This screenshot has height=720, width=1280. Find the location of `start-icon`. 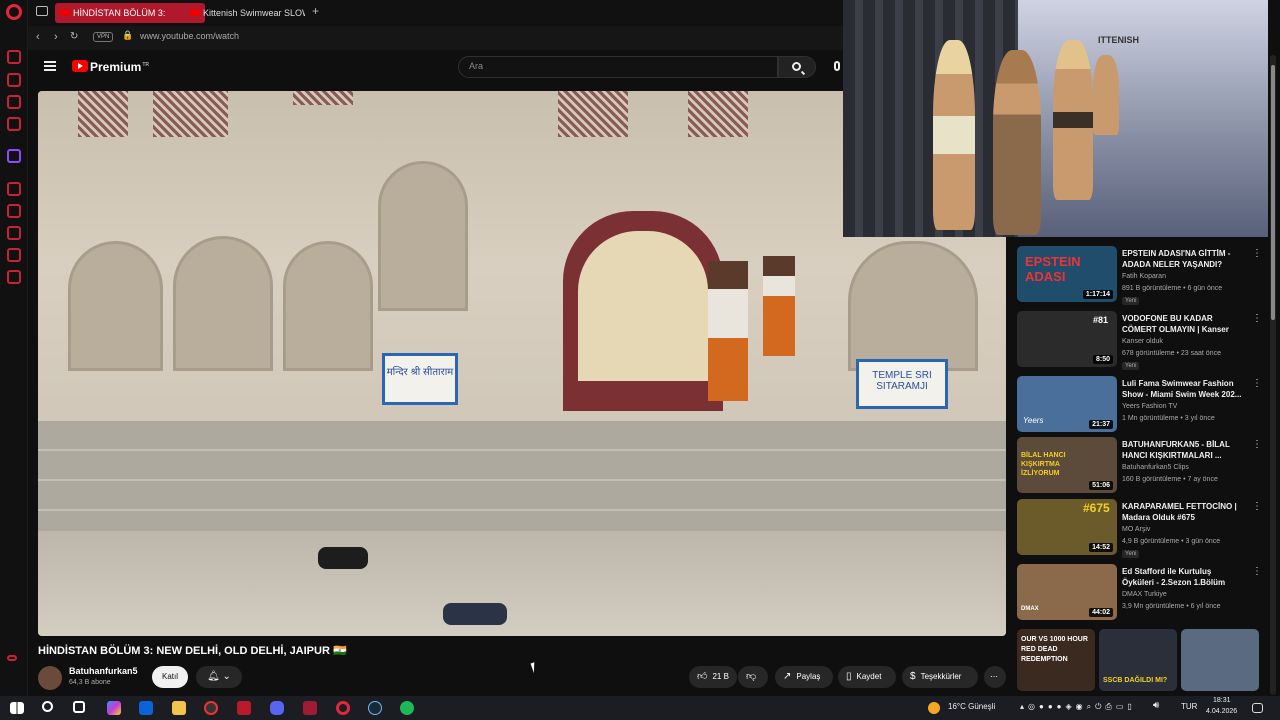

start-icon is located at coordinates (17, 708).